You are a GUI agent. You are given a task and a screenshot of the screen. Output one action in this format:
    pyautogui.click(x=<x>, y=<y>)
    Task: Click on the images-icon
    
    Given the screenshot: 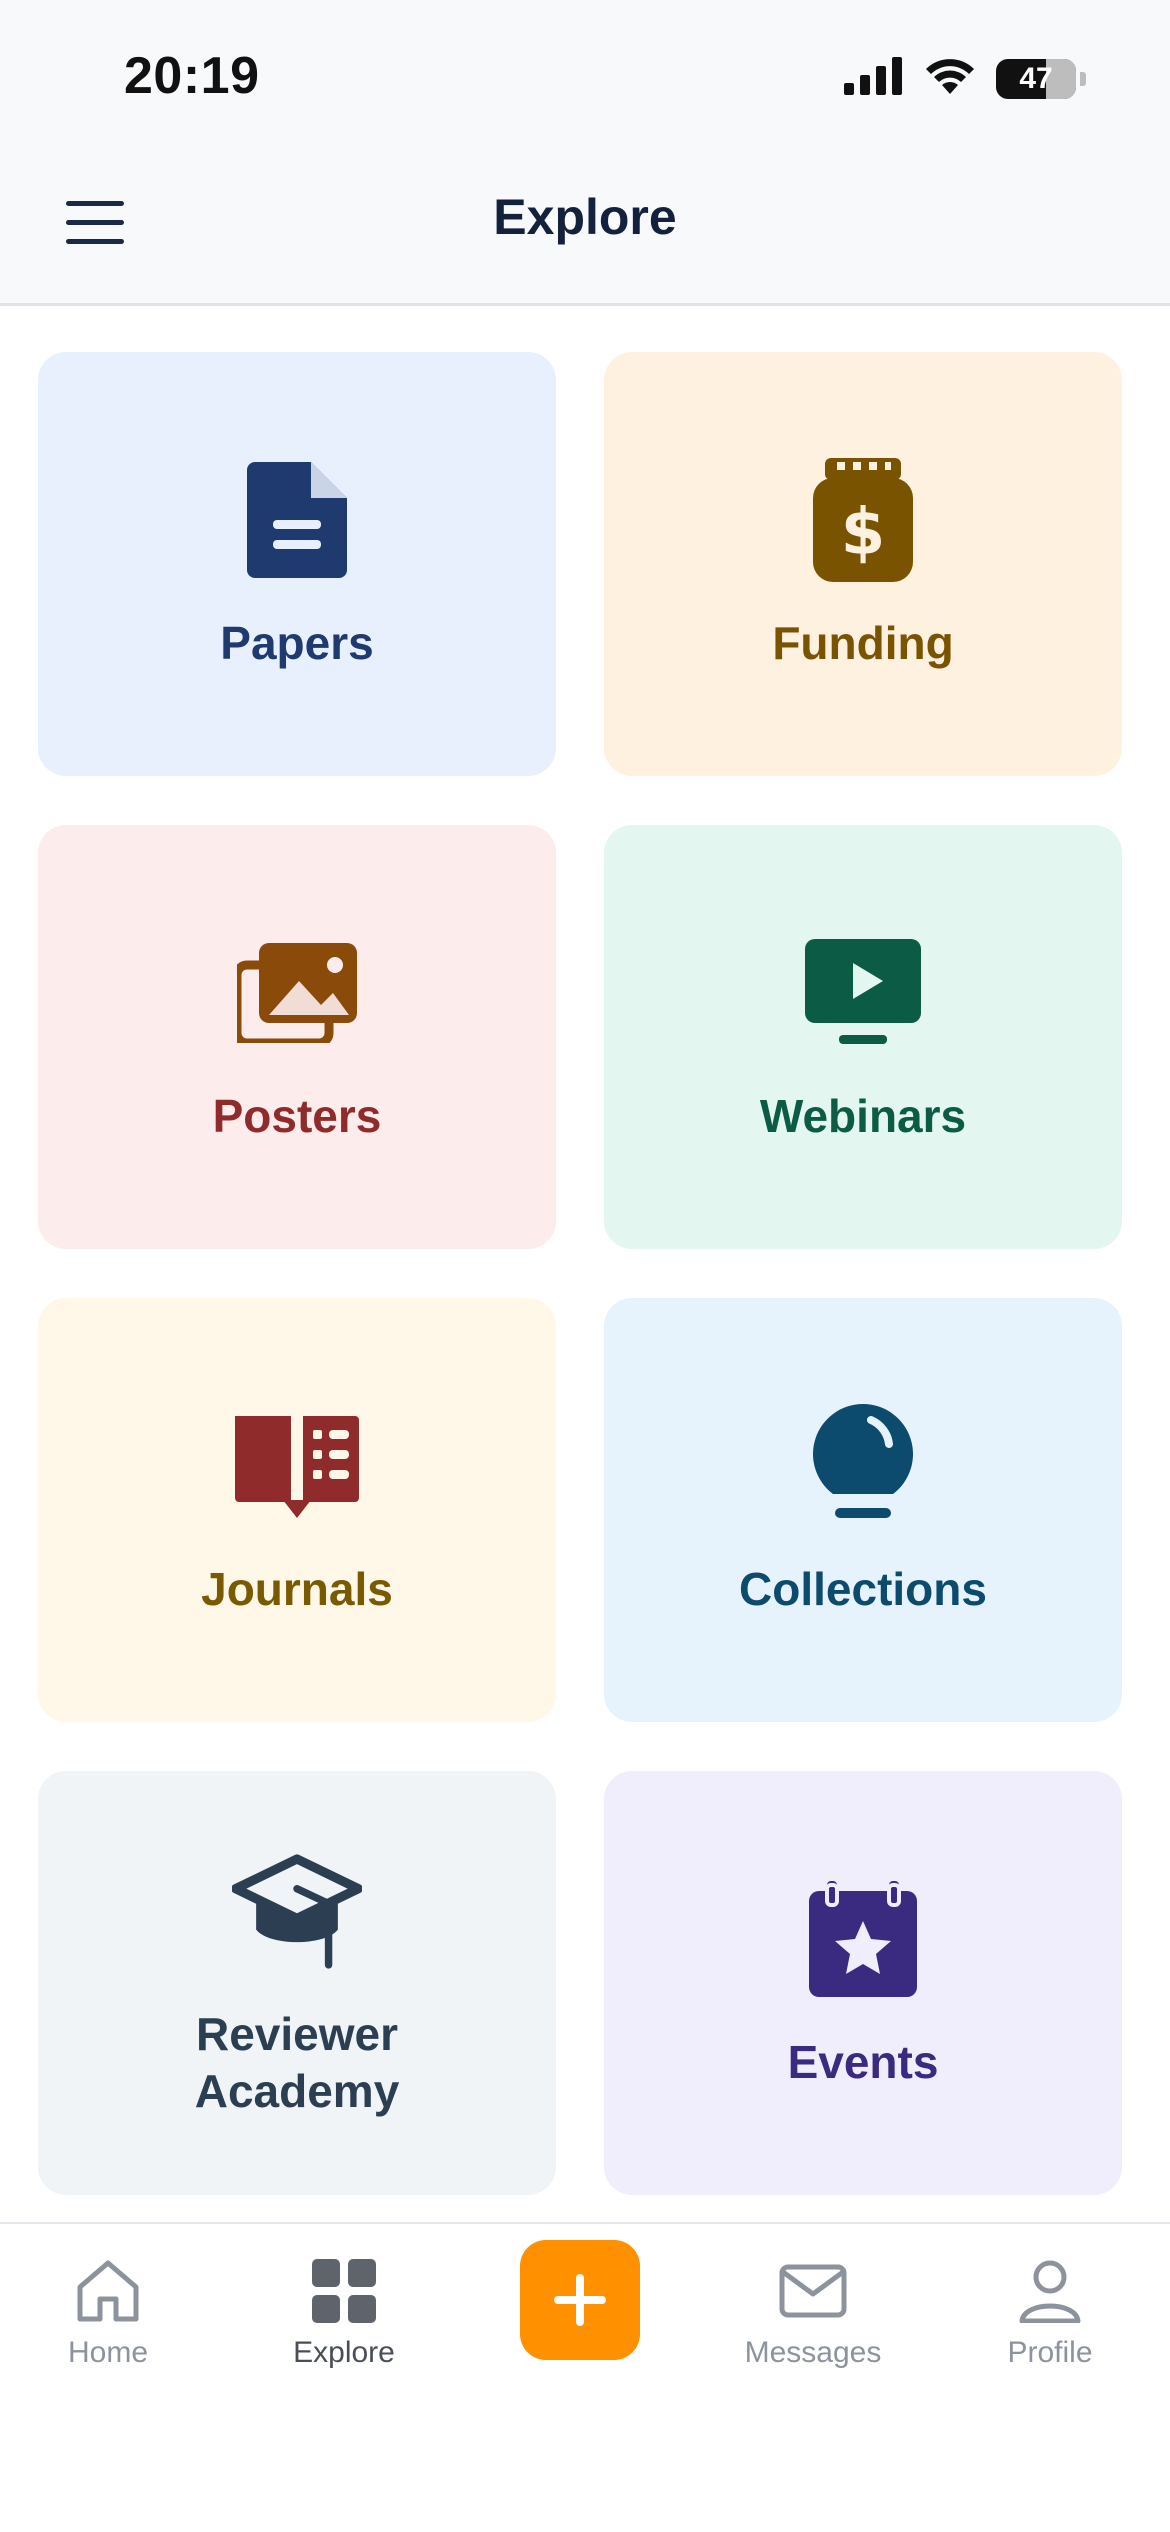 What is the action you would take?
    pyautogui.click(x=297, y=993)
    